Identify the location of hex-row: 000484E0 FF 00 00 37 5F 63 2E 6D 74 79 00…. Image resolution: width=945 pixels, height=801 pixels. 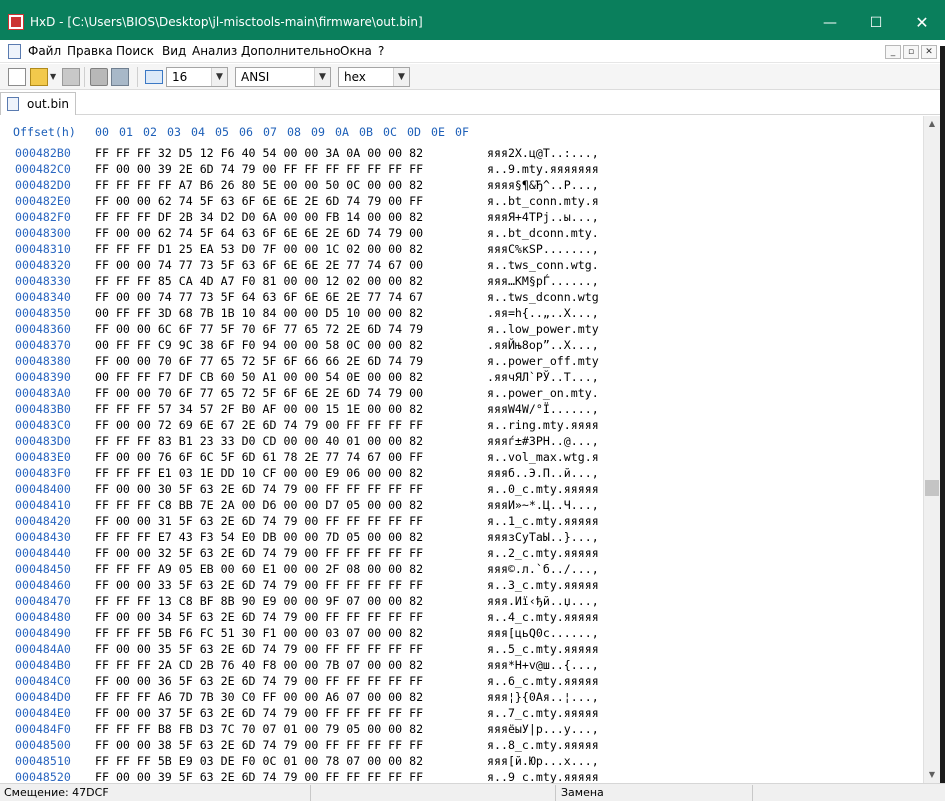
(461, 714).